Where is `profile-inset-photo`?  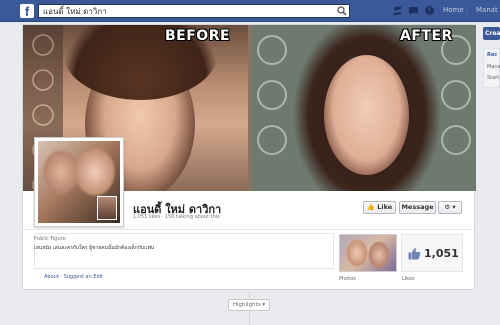
profile-inset-photo is located at coordinates (107, 208).